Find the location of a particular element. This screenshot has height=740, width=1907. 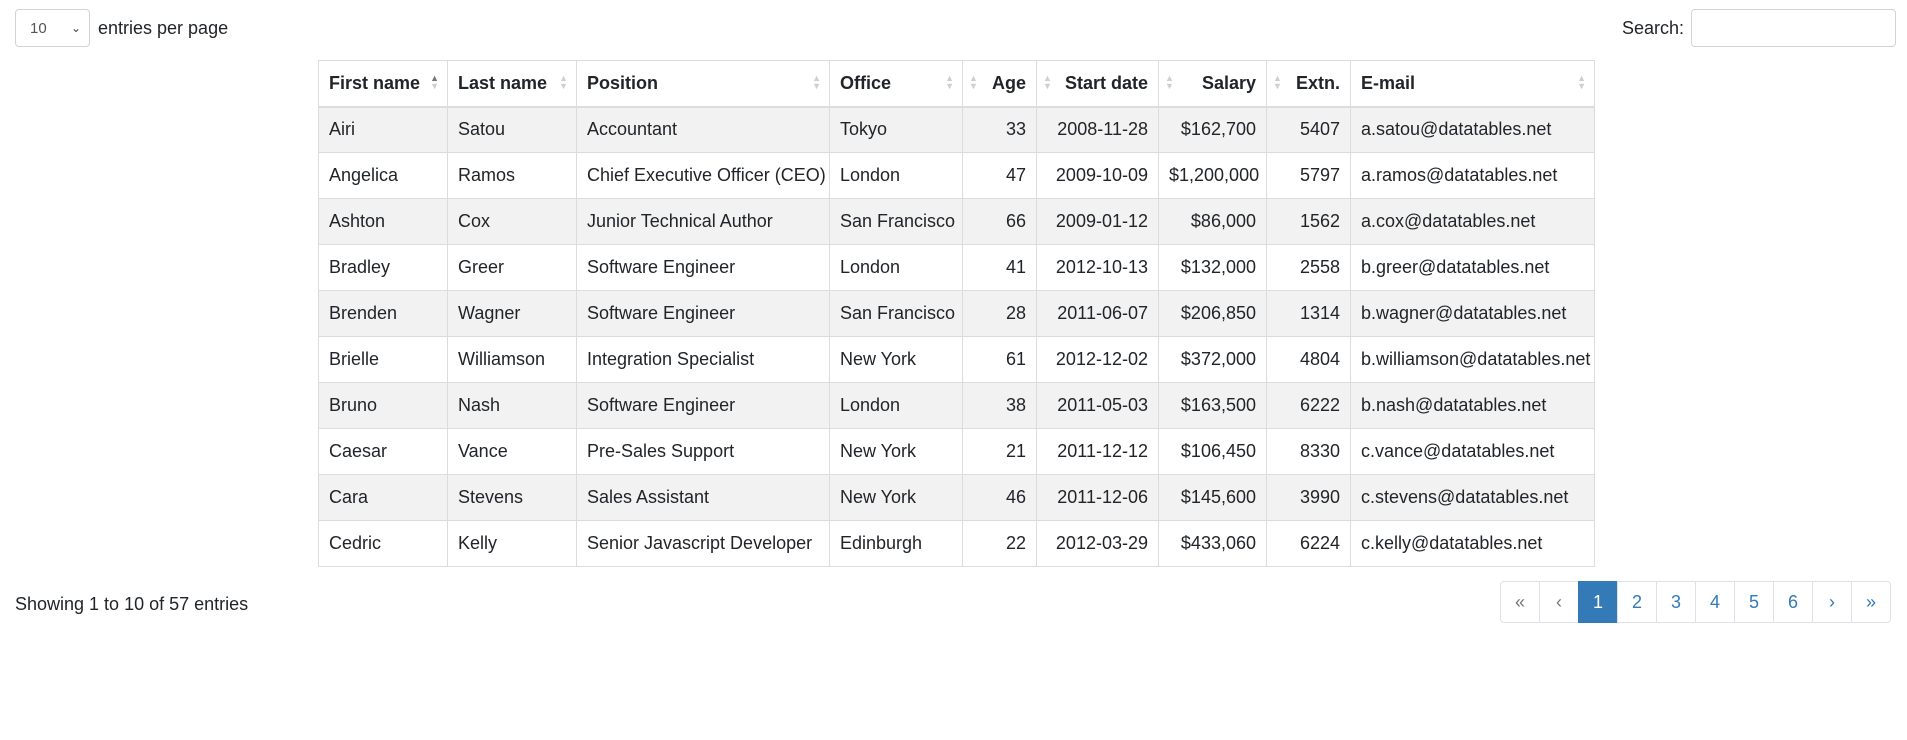

cell-position: Chief Executive Officer (CEO) is located at coordinates (703, 175).